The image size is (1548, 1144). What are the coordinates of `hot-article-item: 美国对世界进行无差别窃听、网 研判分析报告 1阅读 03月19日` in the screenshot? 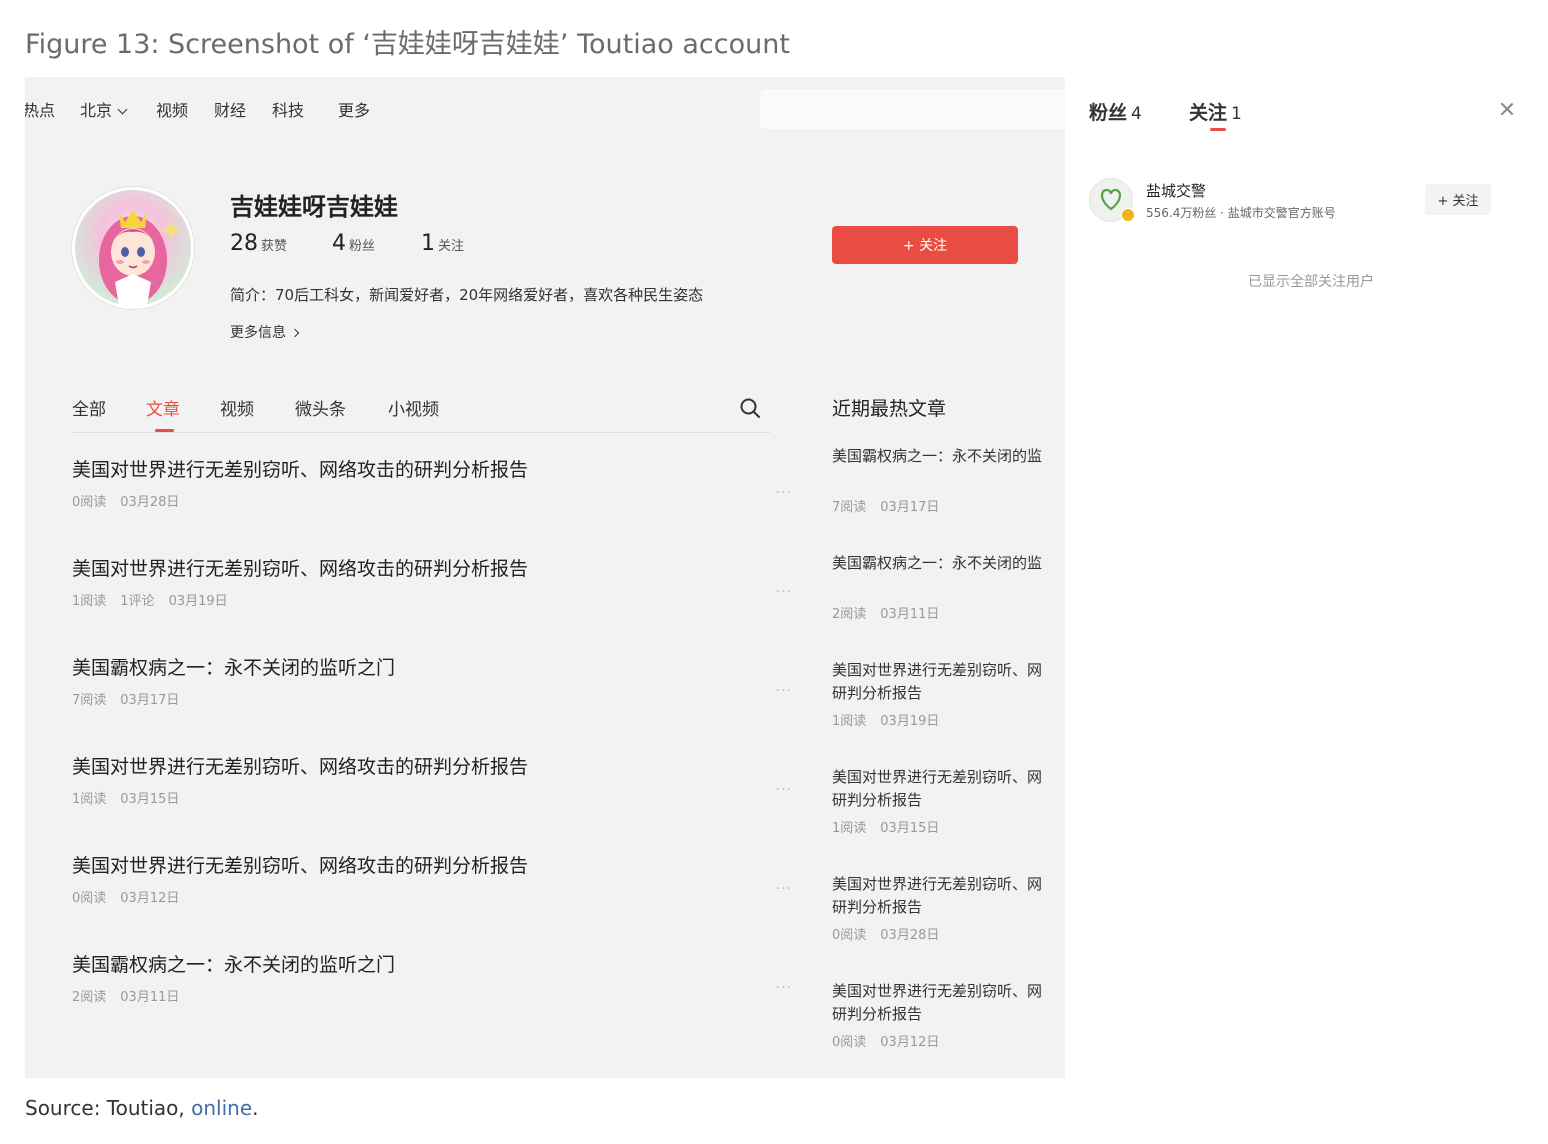 It's located at (948, 694).